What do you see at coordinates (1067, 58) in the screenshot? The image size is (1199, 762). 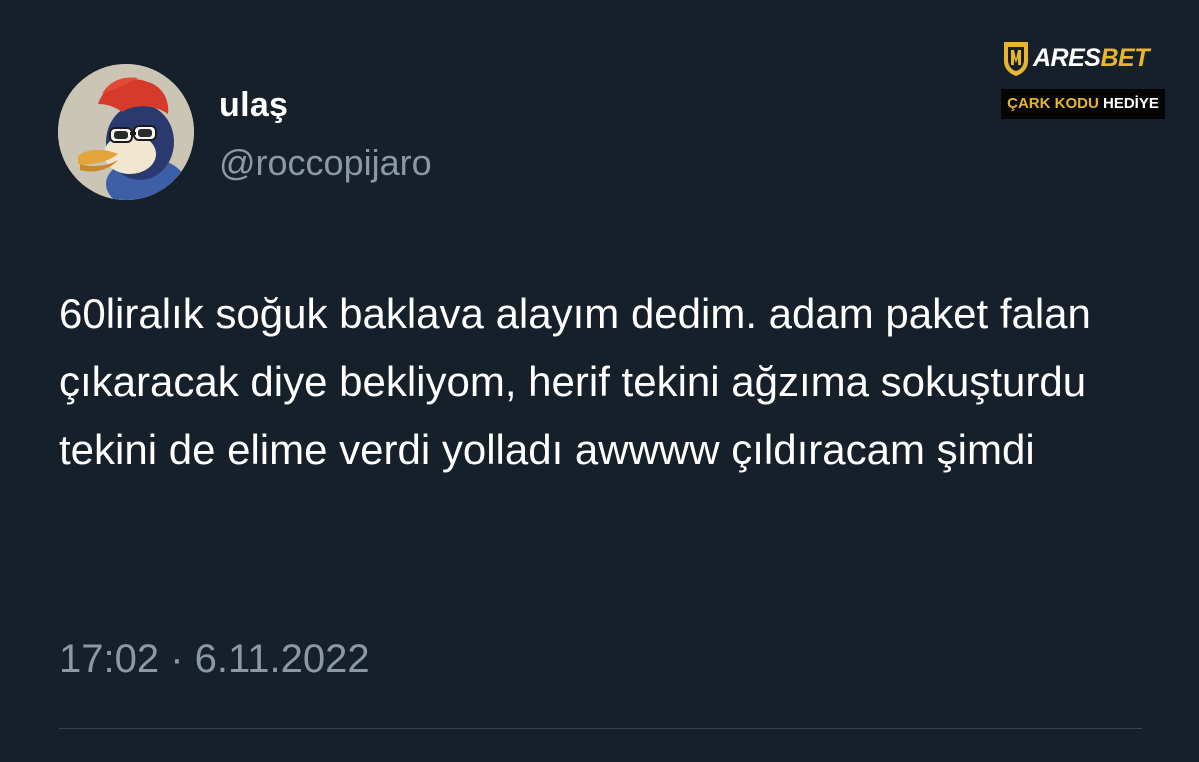 I see `watermark-brand-ares: ARES` at bounding box center [1067, 58].